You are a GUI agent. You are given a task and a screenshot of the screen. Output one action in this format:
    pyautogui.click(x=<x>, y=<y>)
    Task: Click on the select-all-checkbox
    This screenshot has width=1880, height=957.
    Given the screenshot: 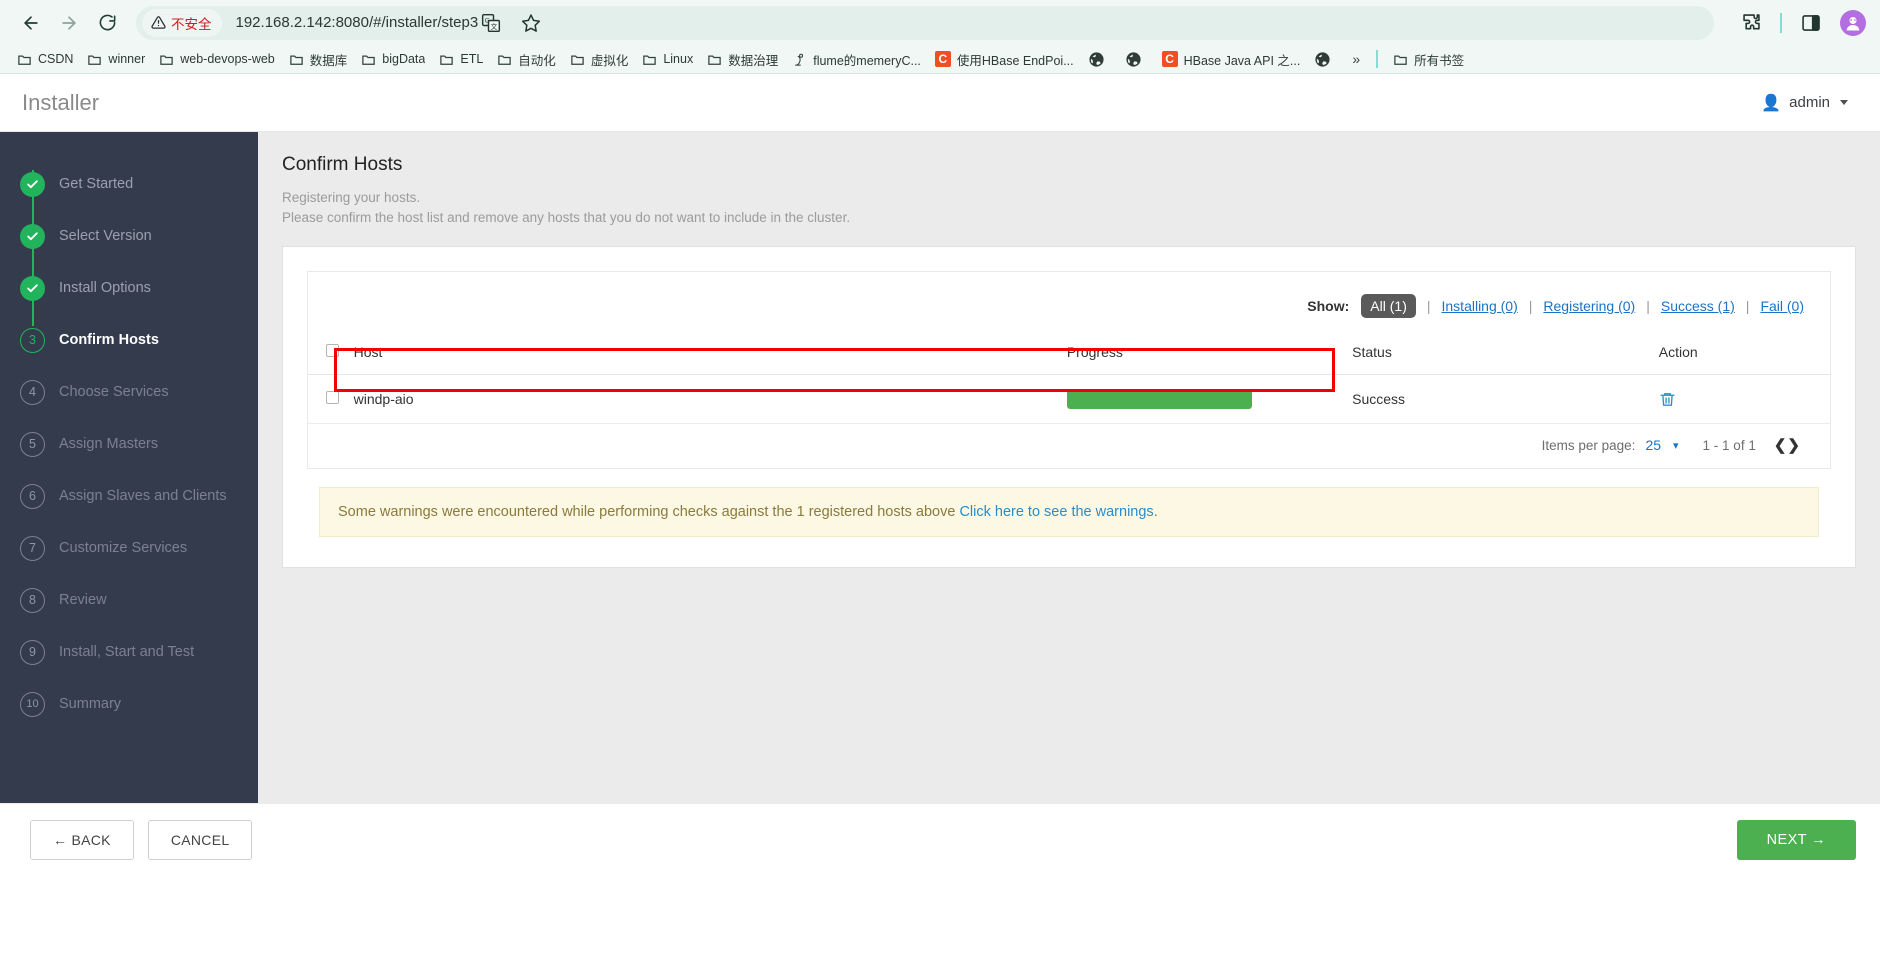 What is the action you would take?
    pyautogui.click(x=332, y=350)
    